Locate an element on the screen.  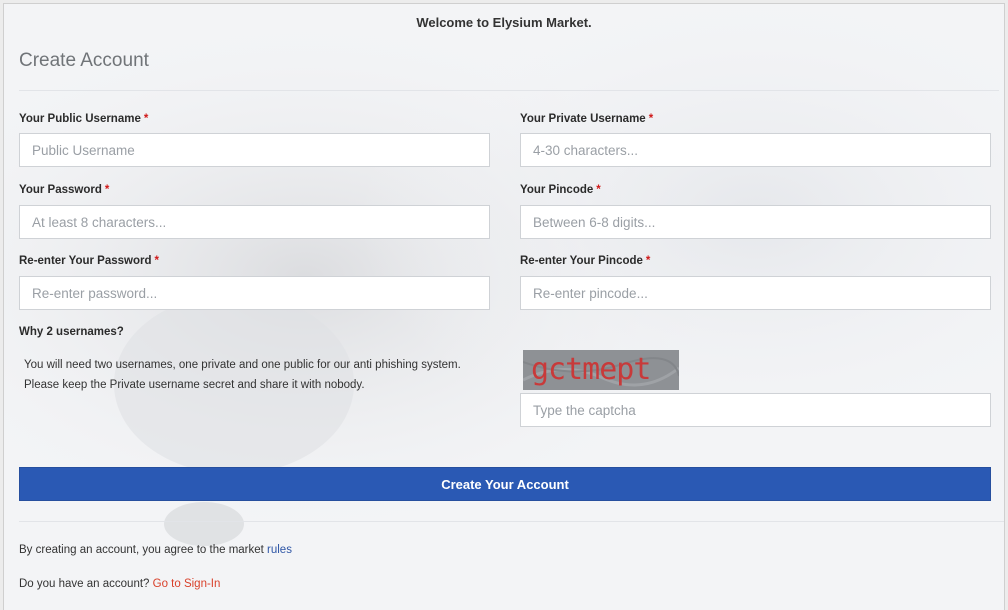
sign-in-link: Go to Sign-In is located at coordinates (187, 584).